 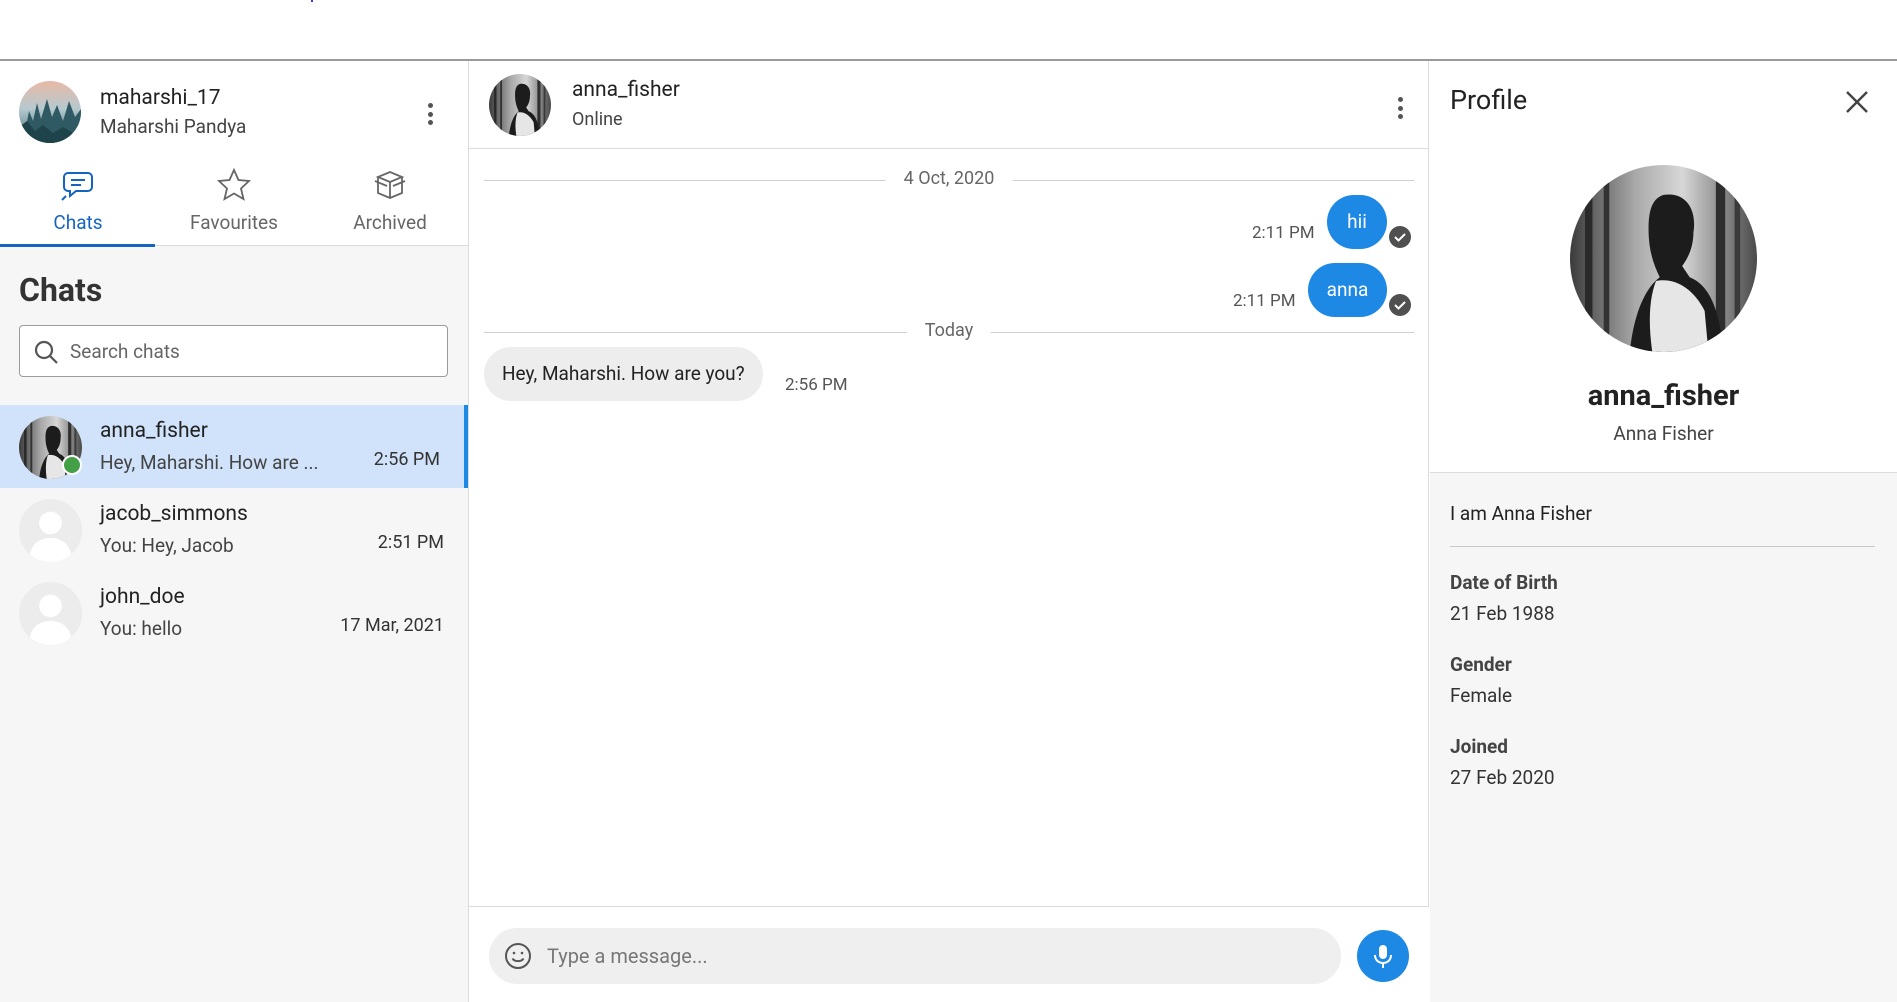 I want to click on message-field, so click(x=915, y=956).